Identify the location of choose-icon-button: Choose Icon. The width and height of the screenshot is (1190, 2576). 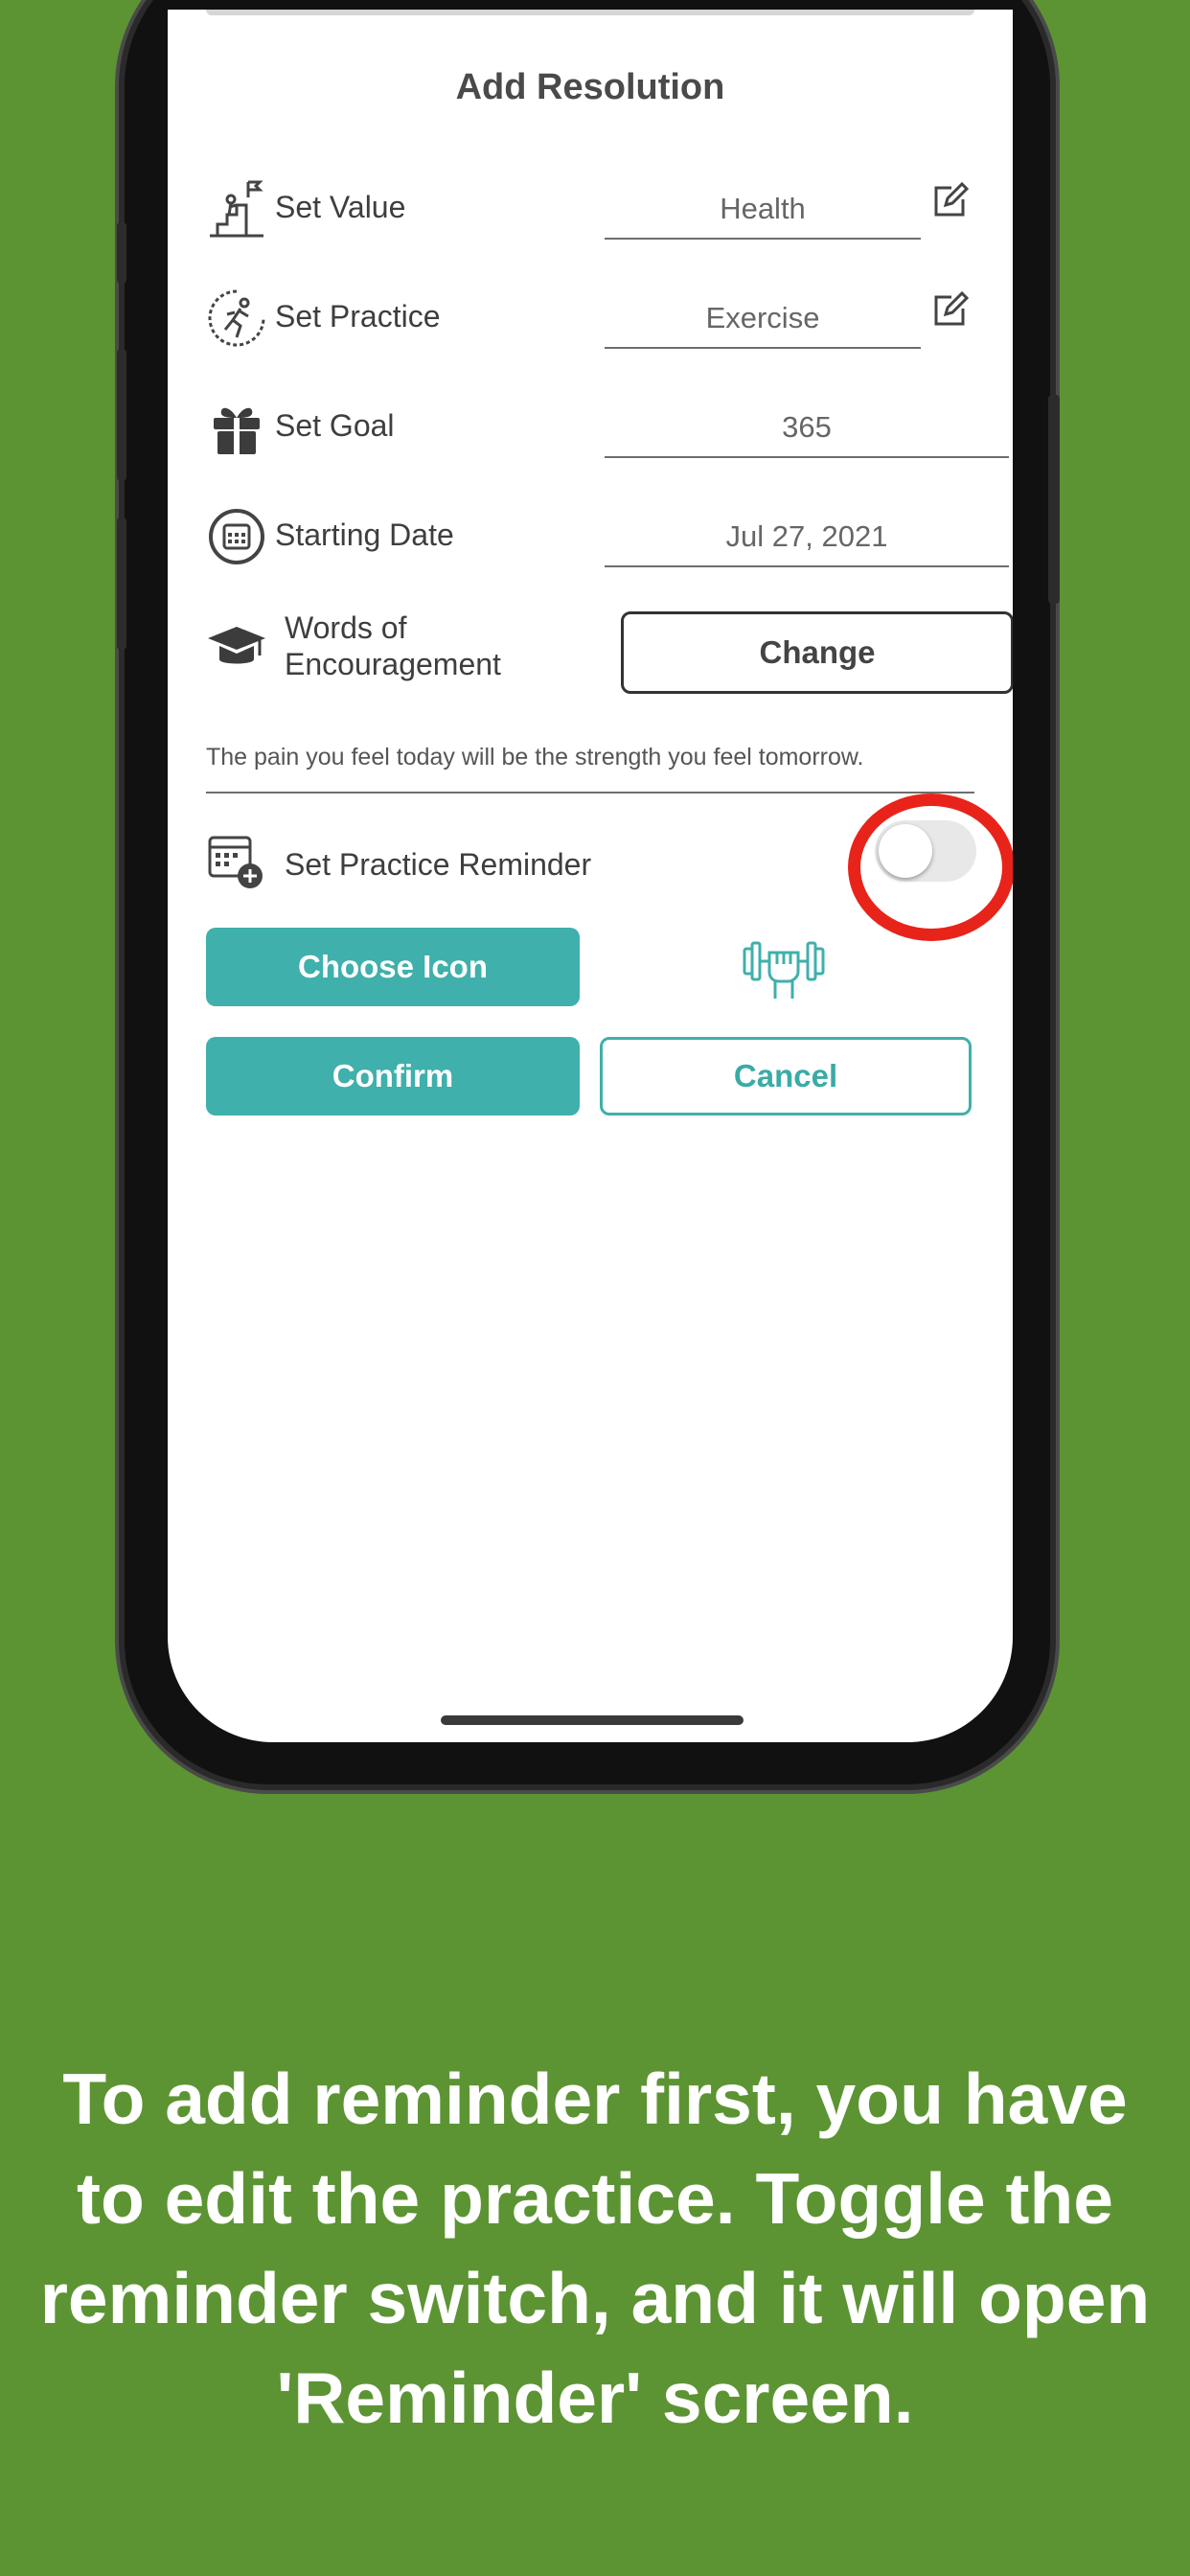
(393, 967).